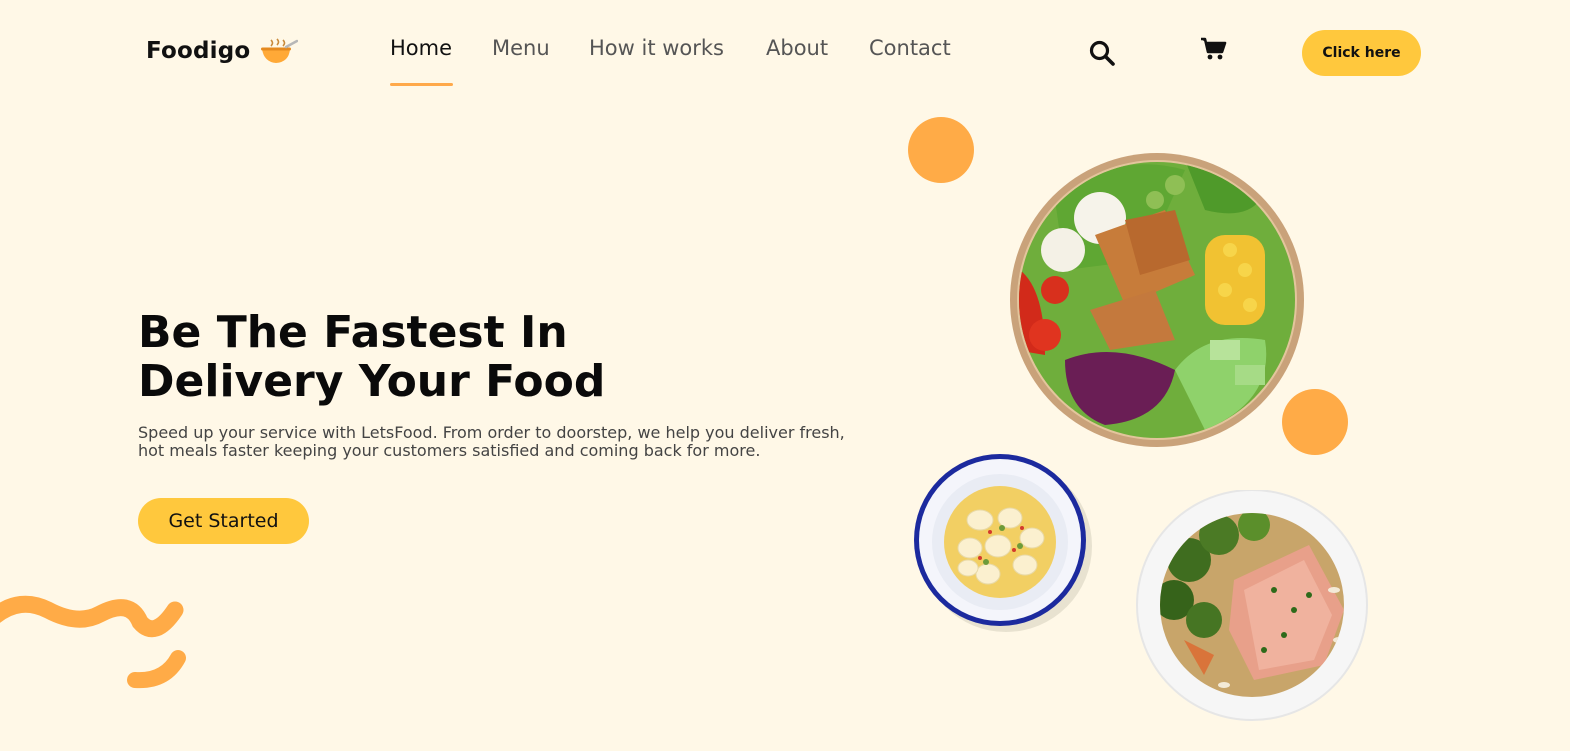 This screenshot has width=1570, height=751. Describe the element at coordinates (280, 50) in the screenshot. I see `soup-bowl-icon` at that location.